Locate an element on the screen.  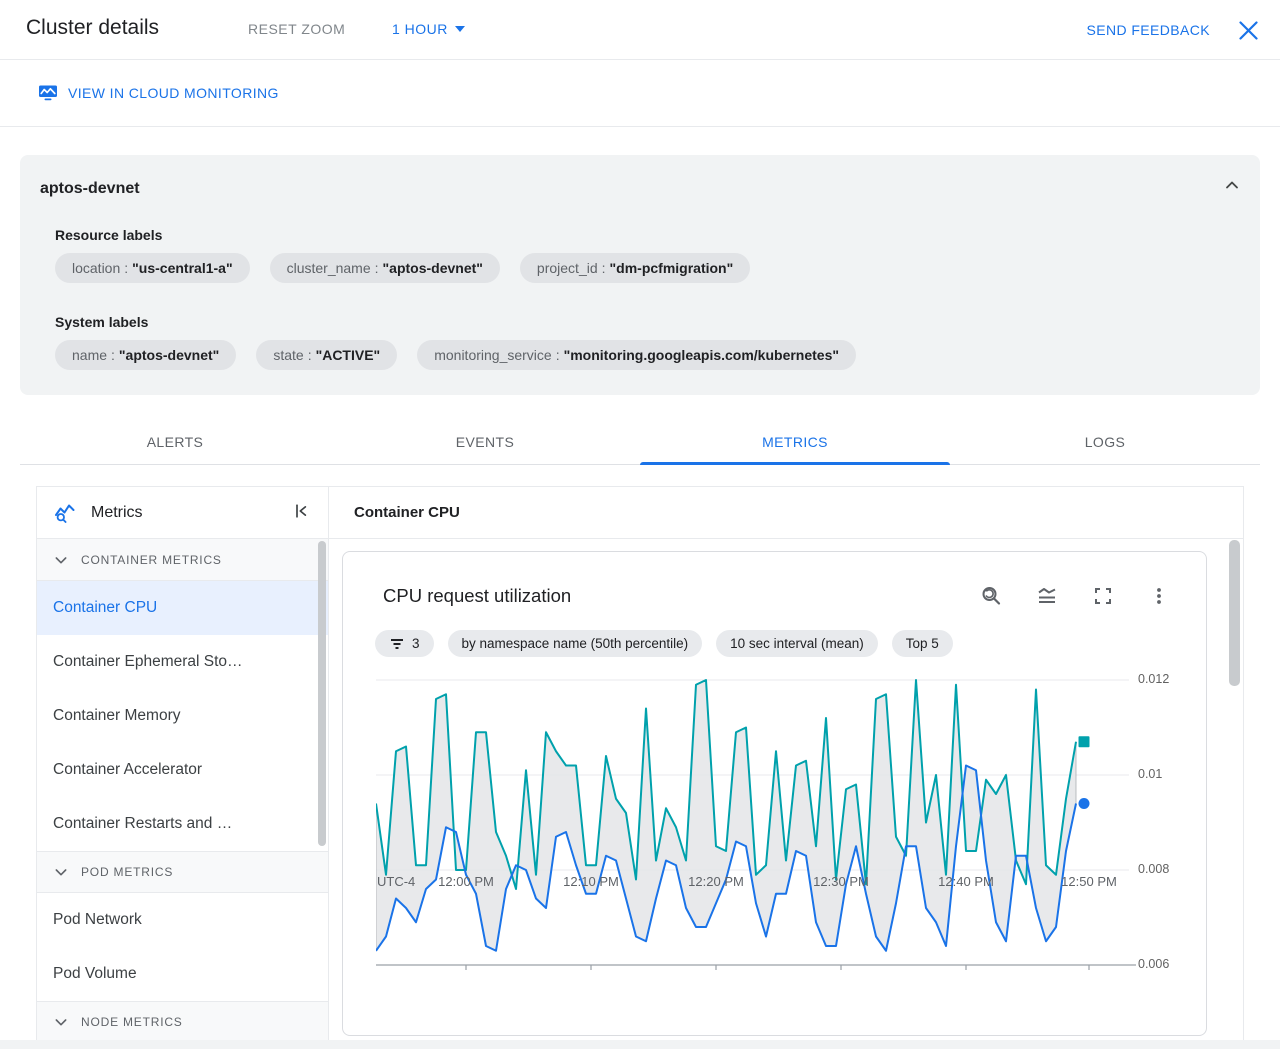
cluster-name: aptos-devnet is located at coordinates (90, 188).